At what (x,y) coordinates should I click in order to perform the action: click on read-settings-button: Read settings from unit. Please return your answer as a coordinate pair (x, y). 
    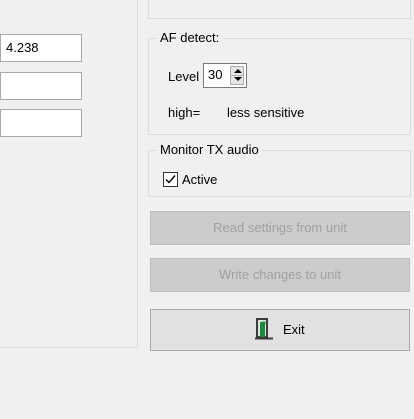
    Looking at the image, I should click on (280, 228).